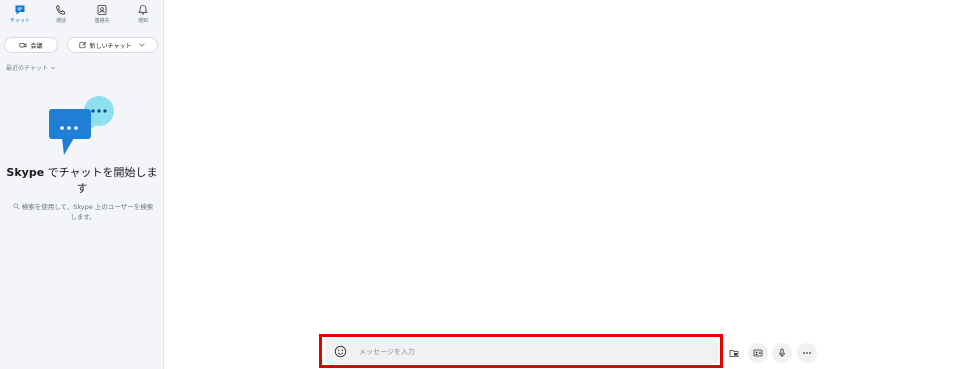 The image size is (960, 369). Describe the element at coordinates (102, 21) in the screenshot. I see `tab-contacts-label: 連絡先` at that location.